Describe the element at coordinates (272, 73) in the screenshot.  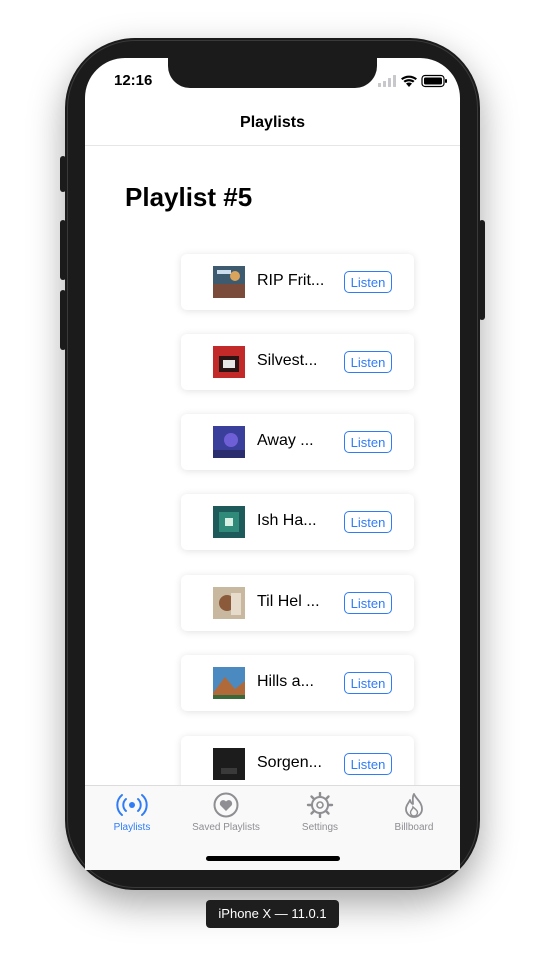
I see `notch` at that location.